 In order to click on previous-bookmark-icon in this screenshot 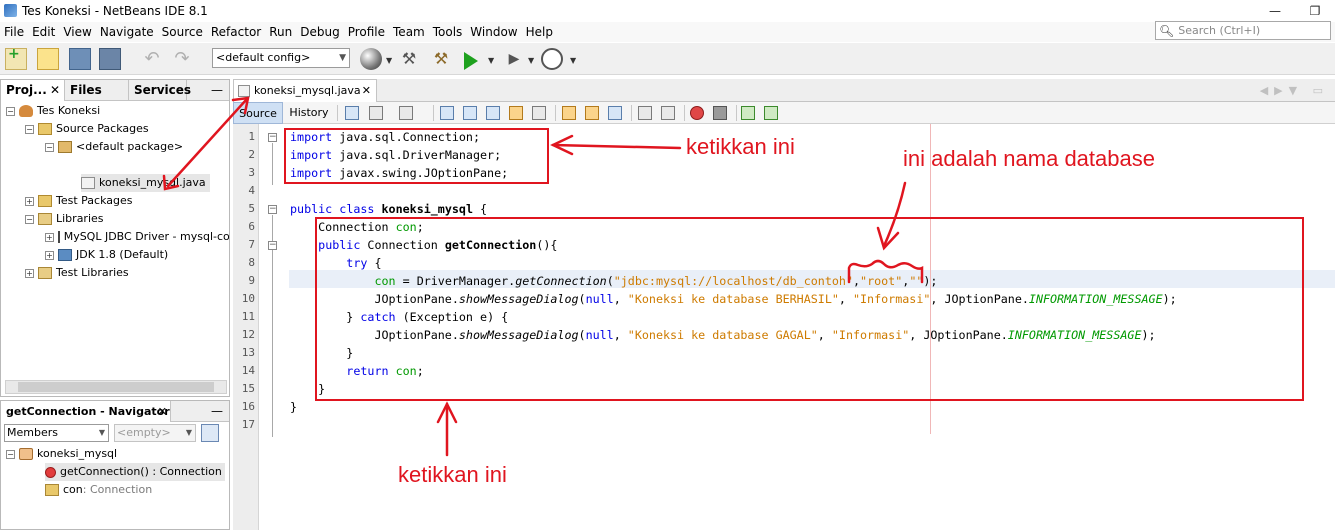, I will do `click(569, 113)`.